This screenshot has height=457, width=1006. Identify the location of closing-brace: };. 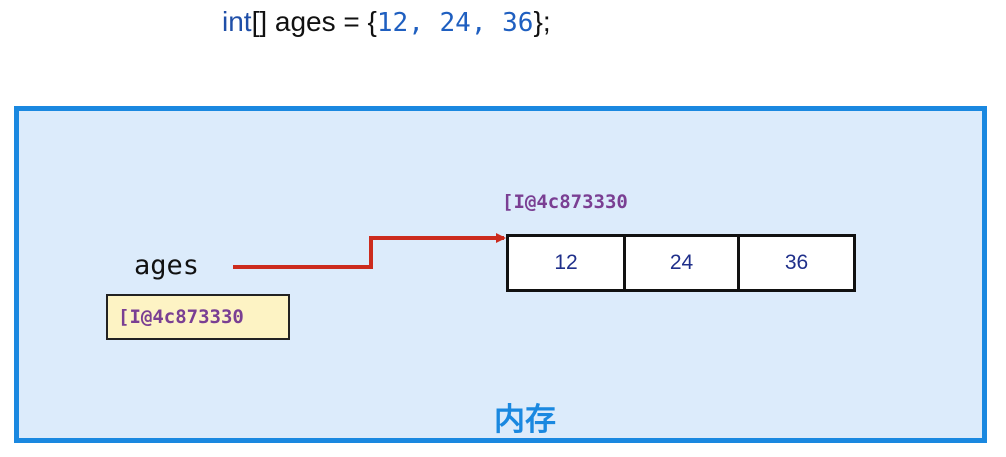
(542, 21).